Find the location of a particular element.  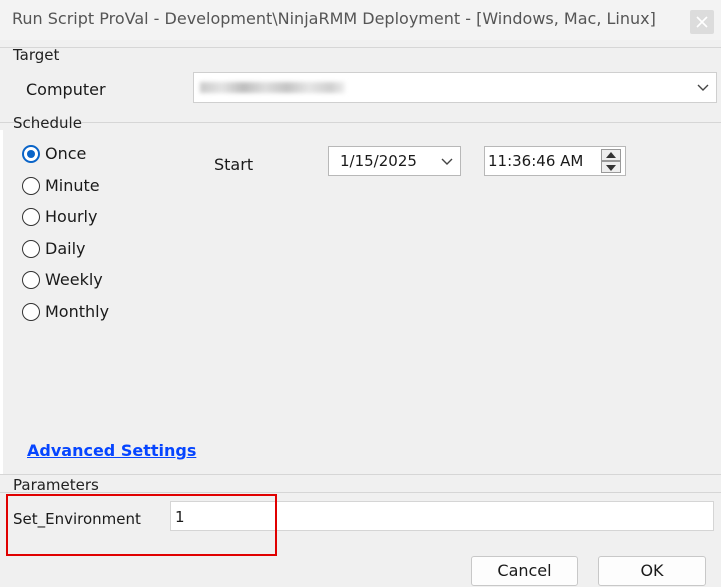

radio-minute-label: Minute is located at coordinates (72, 185).